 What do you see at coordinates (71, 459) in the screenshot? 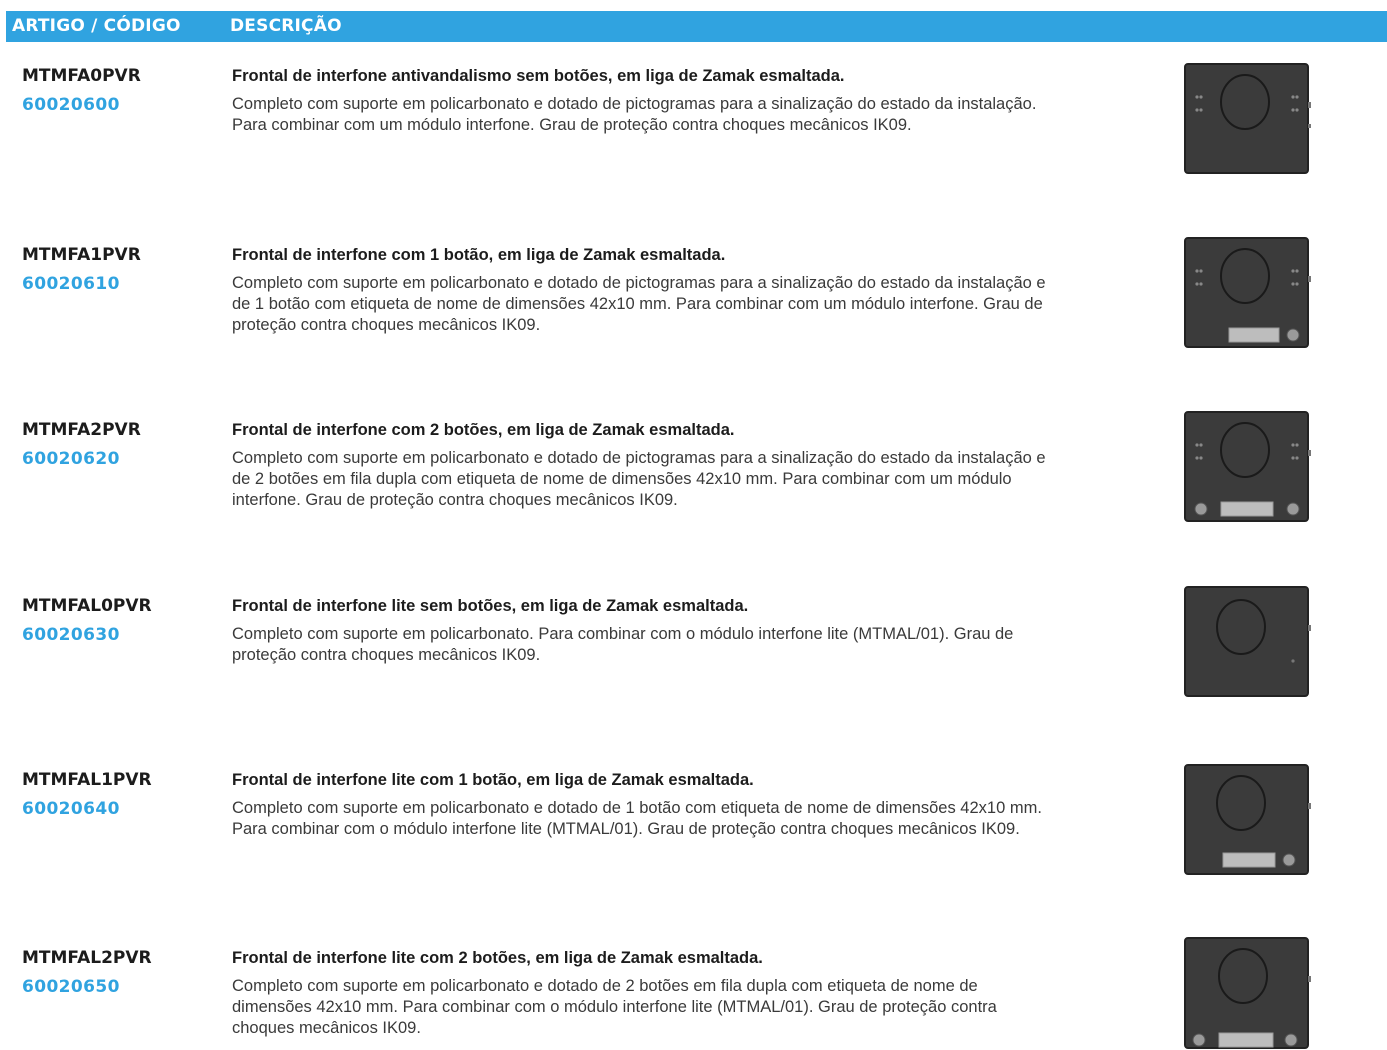
I see `product-number: 60020620` at bounding box center [71, 459].